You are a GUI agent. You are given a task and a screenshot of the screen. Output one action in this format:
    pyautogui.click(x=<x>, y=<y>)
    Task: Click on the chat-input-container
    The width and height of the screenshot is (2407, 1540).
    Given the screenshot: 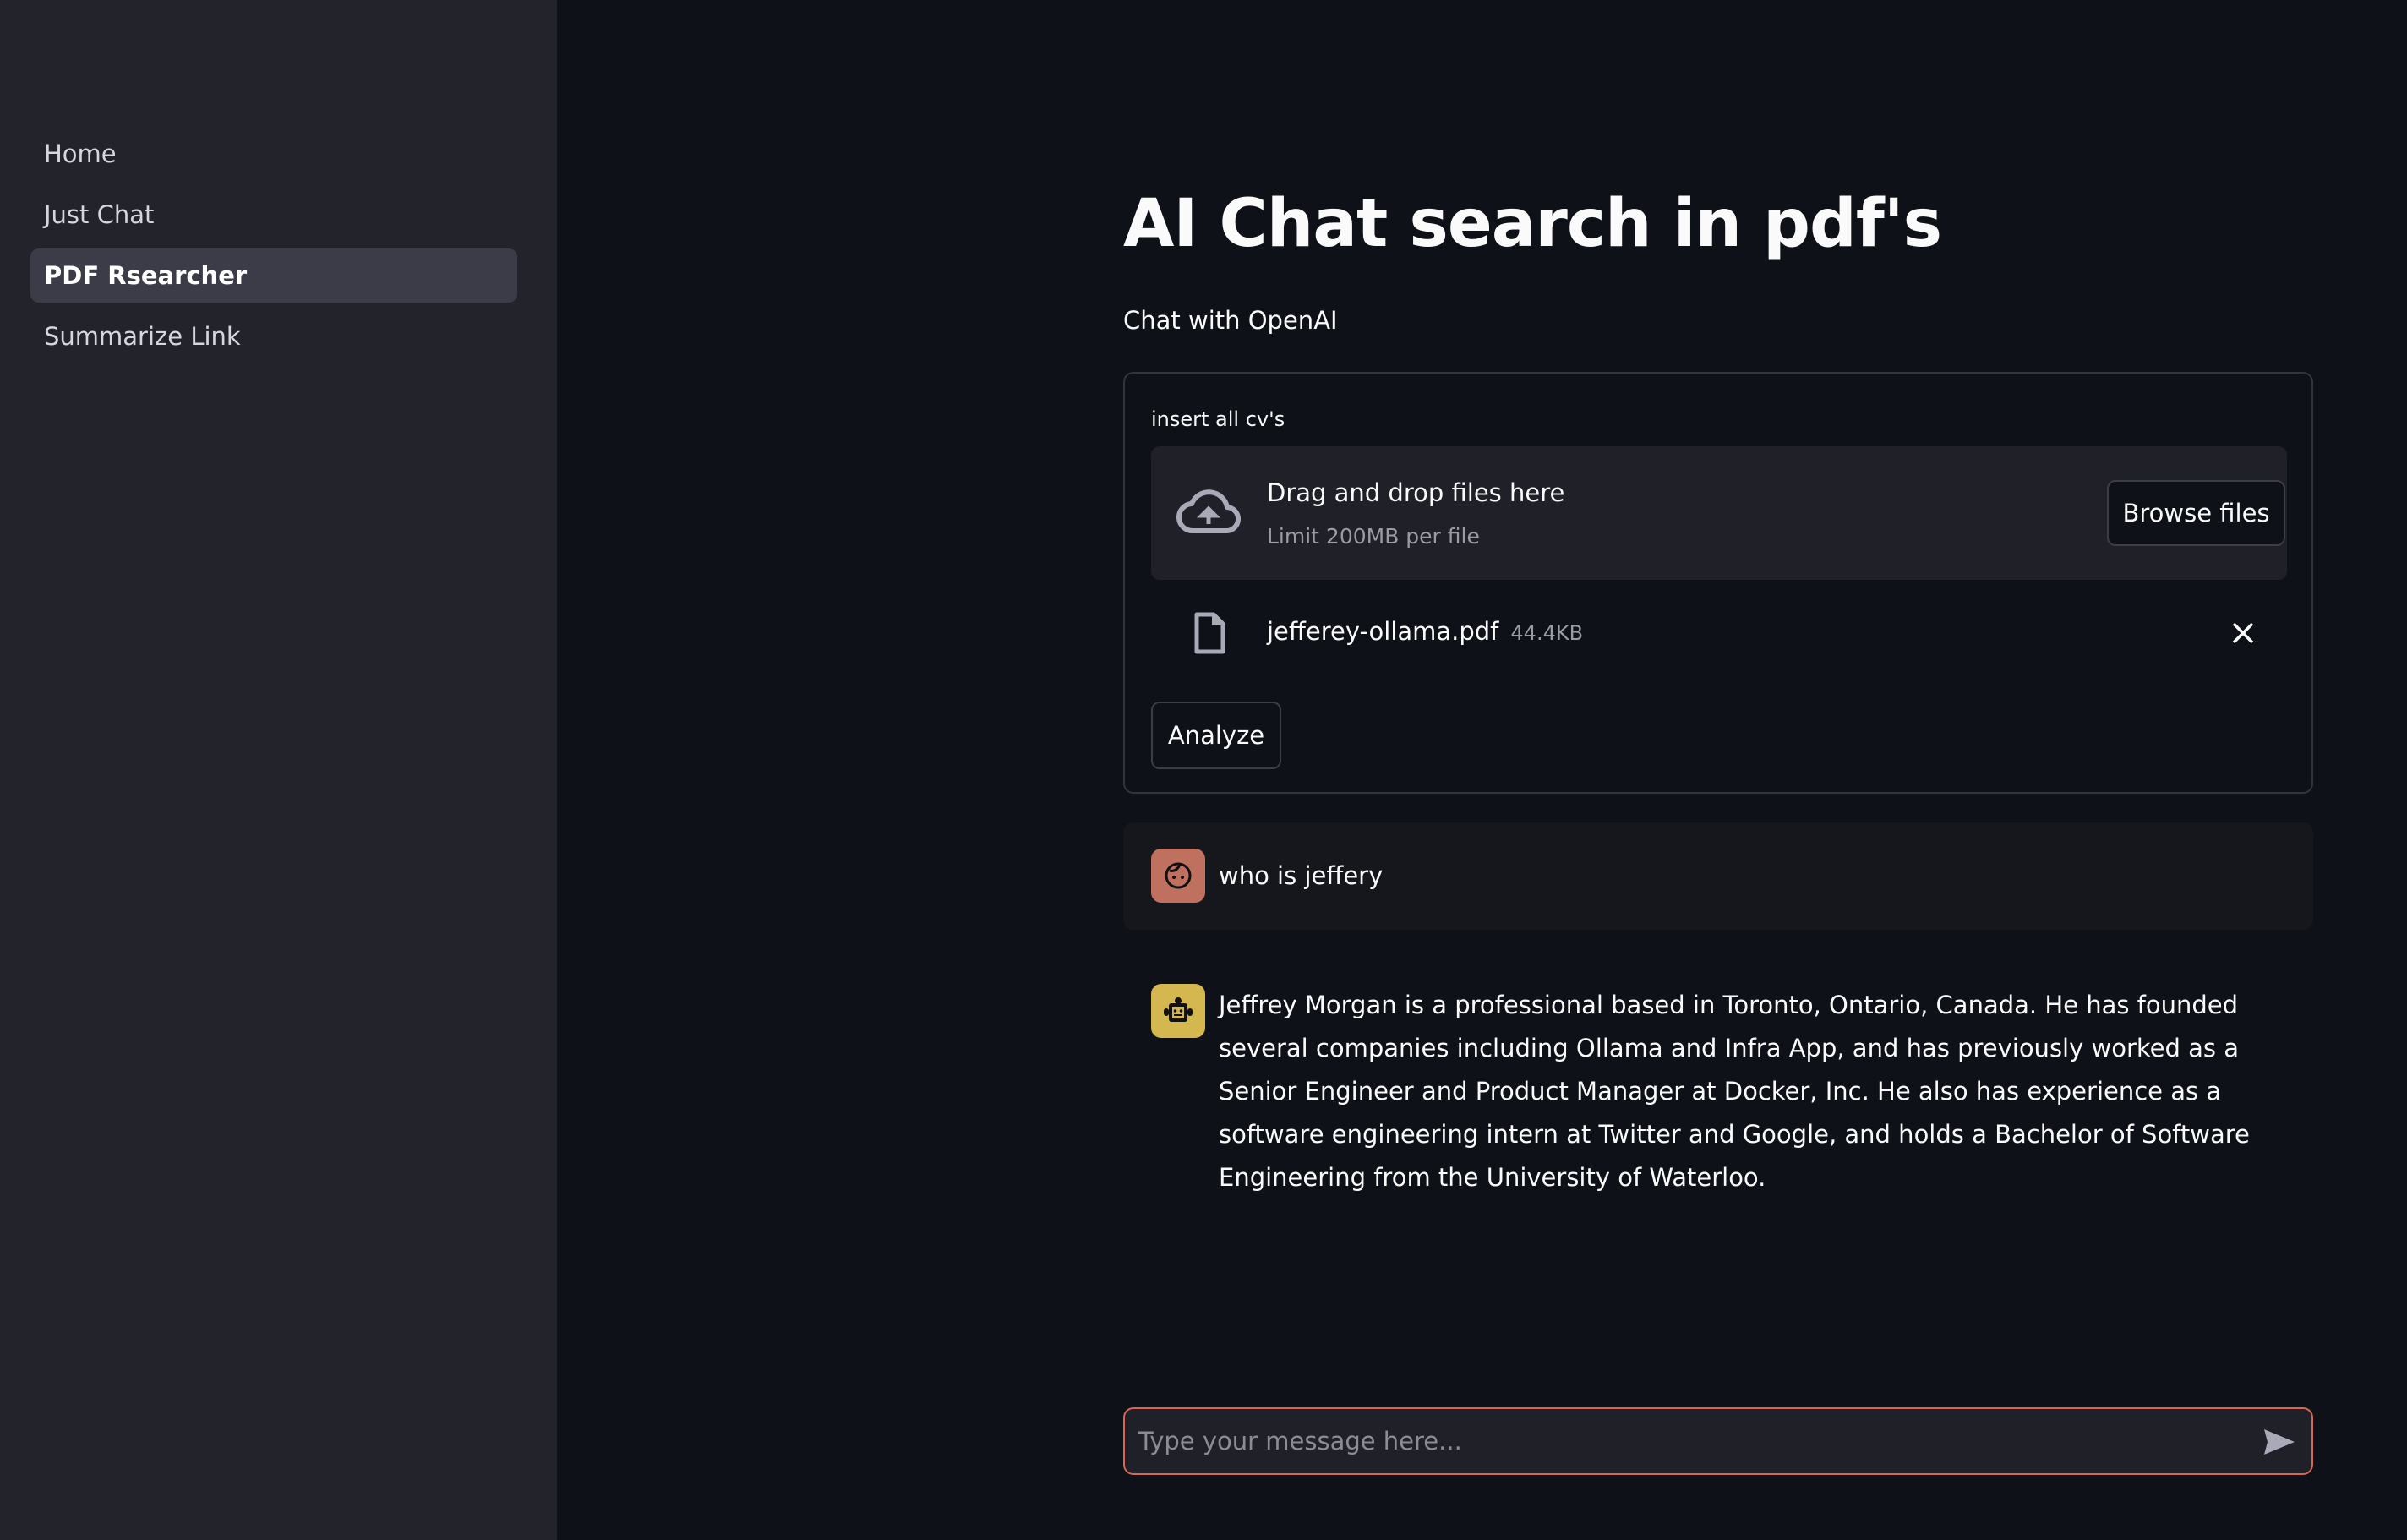 What is the action you would take?
    pyautogui.click(x=1718, y=1441)
    